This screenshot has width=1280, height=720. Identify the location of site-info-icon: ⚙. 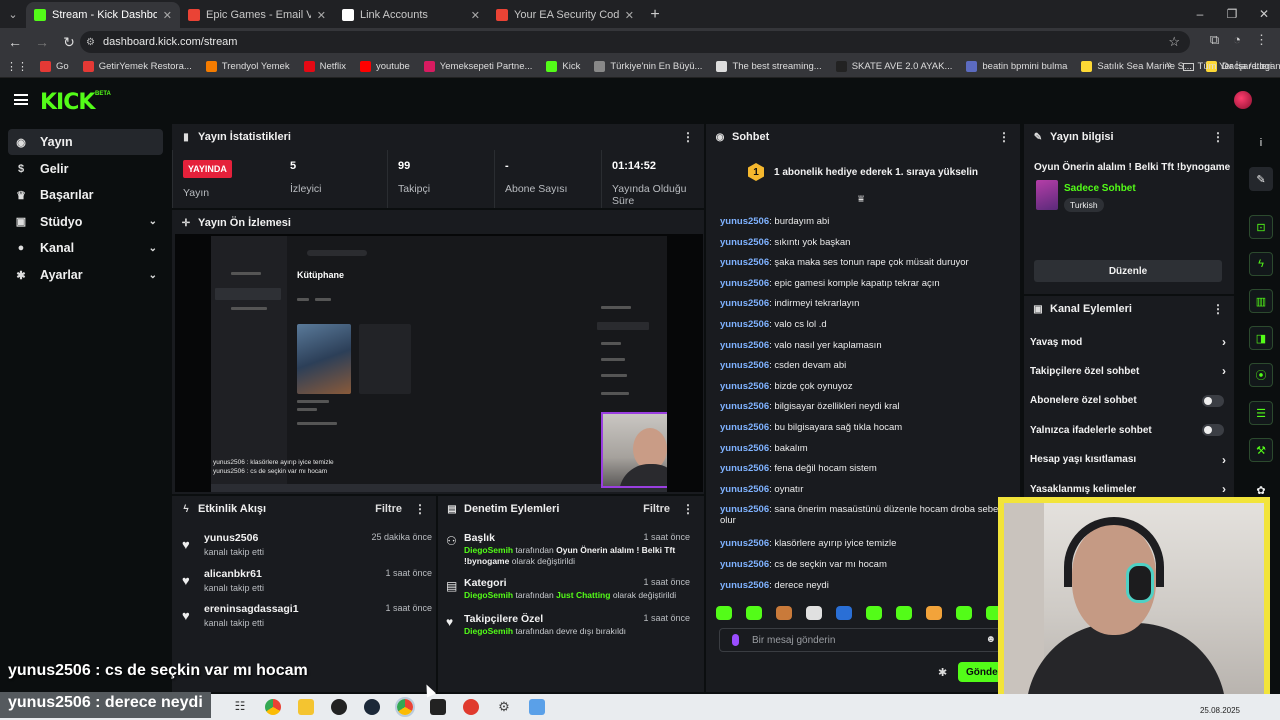
(90, 42).